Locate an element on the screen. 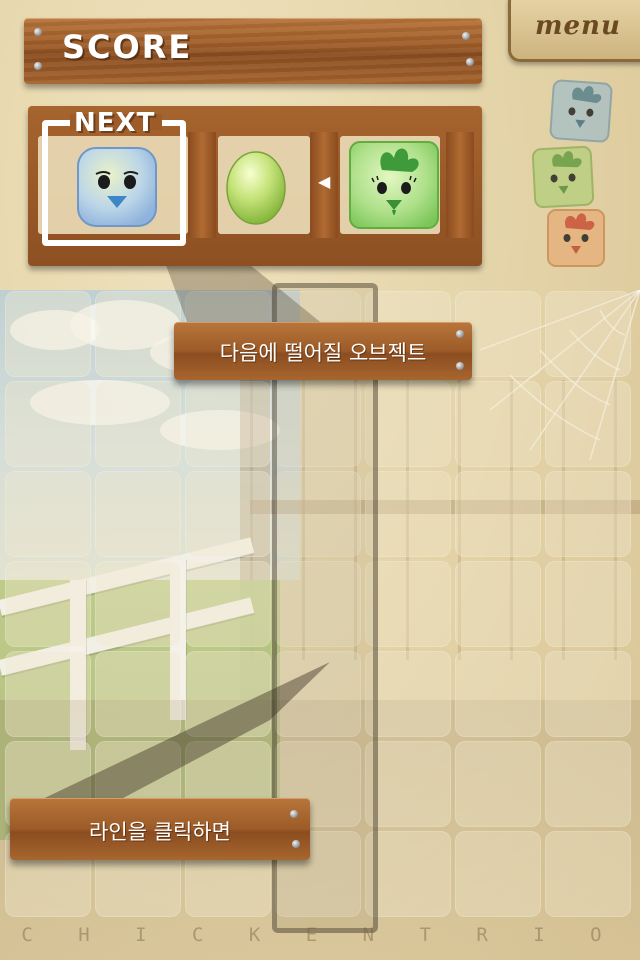 The height and width of the screenshot is (960, 640). green-egg-icon is located at coordinates (256, 188).